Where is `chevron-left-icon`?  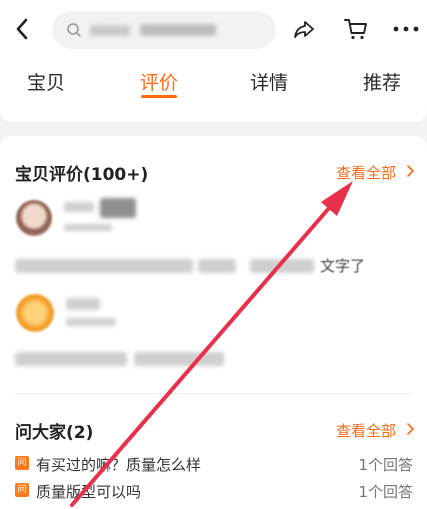
chevron-left-icon is located at coordinates (22, 29).